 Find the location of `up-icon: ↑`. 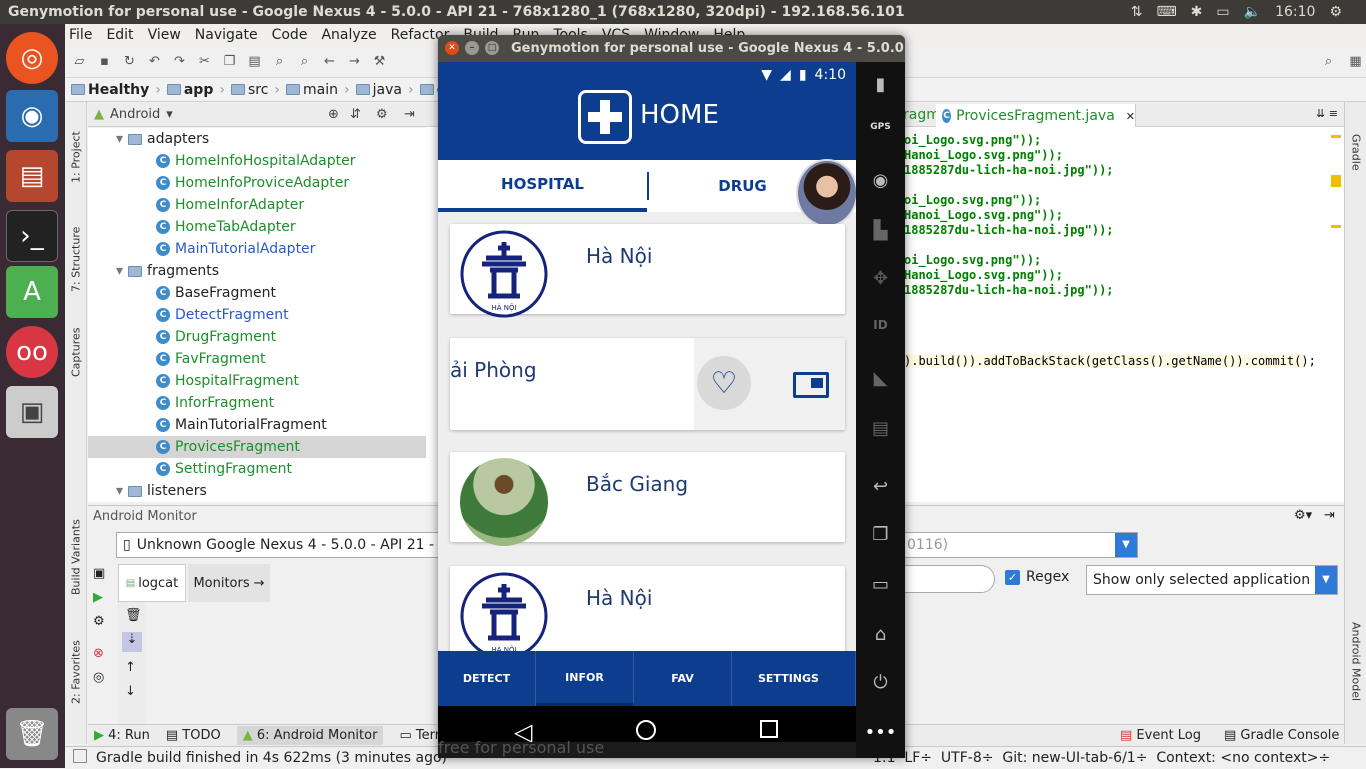

up-icon: ↑ is located at coordinates (130, 667).